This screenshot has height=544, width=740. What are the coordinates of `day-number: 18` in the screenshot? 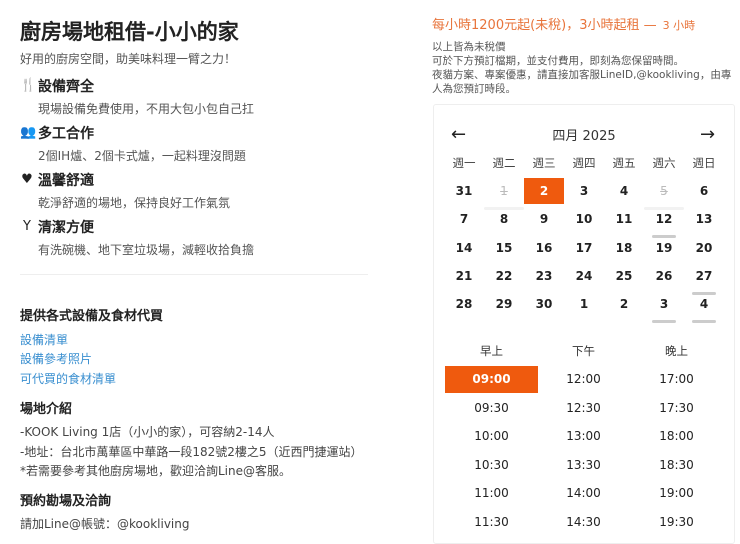 It's located at (624, 247).